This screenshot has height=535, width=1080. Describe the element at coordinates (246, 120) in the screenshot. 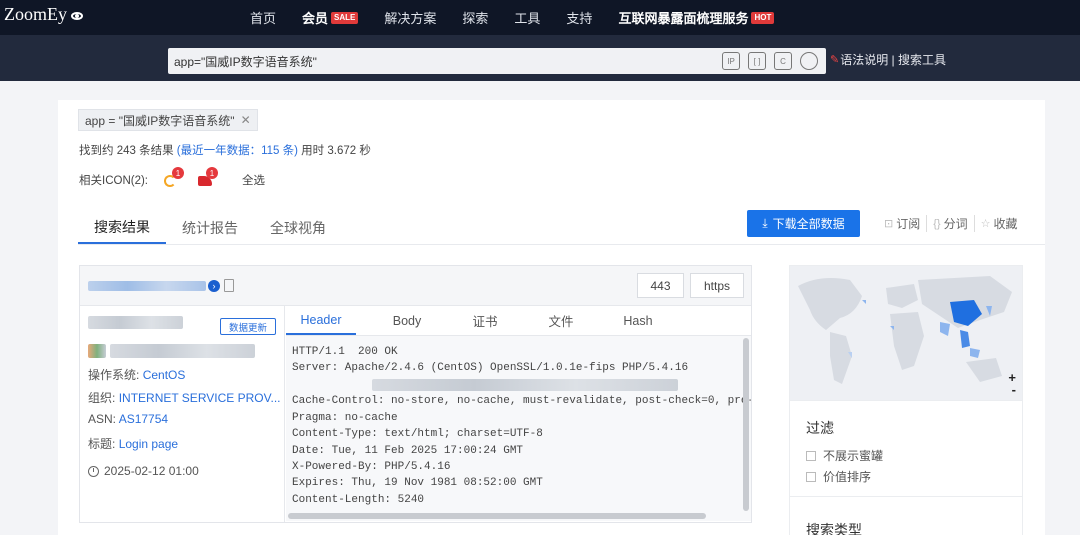

I see `close-icon: ✕` at that location.